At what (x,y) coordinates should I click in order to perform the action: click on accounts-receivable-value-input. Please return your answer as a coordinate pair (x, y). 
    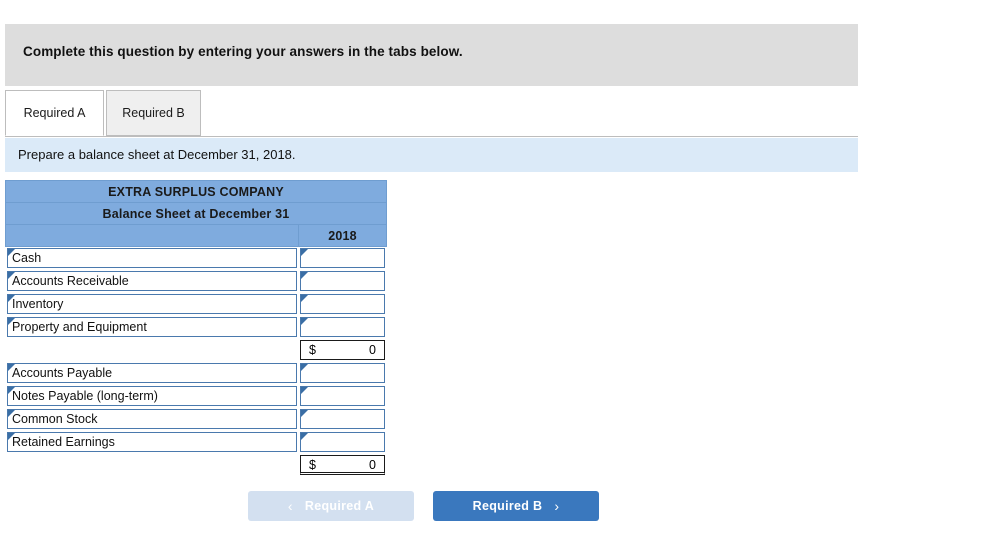
    Looking at the image, I should click on (342, 281).